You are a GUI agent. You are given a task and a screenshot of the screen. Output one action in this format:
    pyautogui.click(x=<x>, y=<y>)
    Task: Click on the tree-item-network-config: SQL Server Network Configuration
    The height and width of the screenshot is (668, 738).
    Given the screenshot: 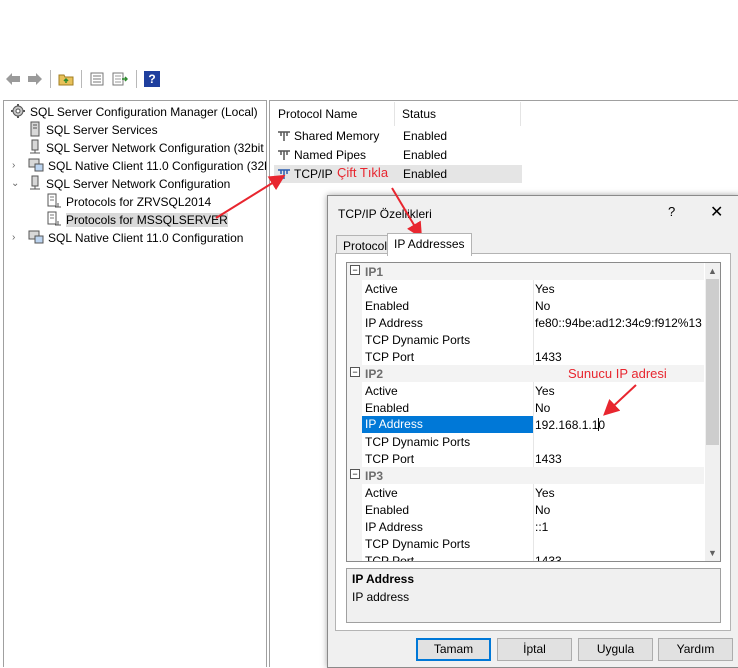 What is the action you would take?
    pyautogui.click(x=129, y=184)
    